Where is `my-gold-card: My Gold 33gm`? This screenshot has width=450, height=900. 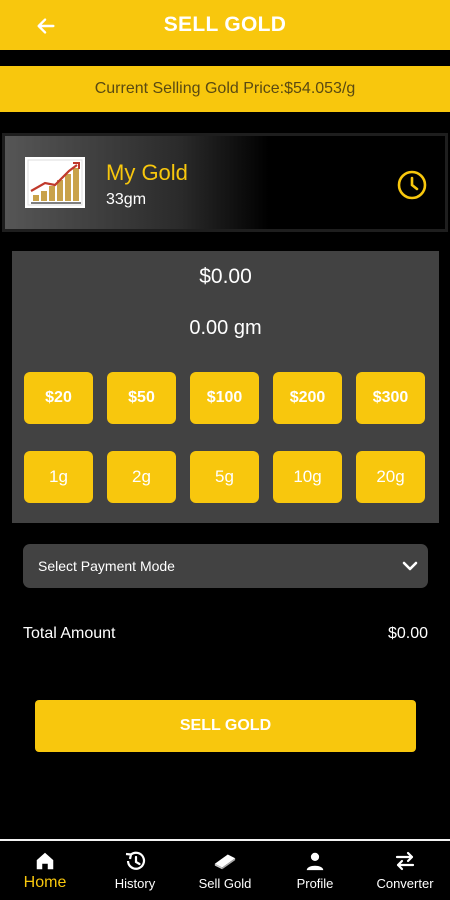 my-gold-card: My Gold 33gm is located at coordinates (225, 182).